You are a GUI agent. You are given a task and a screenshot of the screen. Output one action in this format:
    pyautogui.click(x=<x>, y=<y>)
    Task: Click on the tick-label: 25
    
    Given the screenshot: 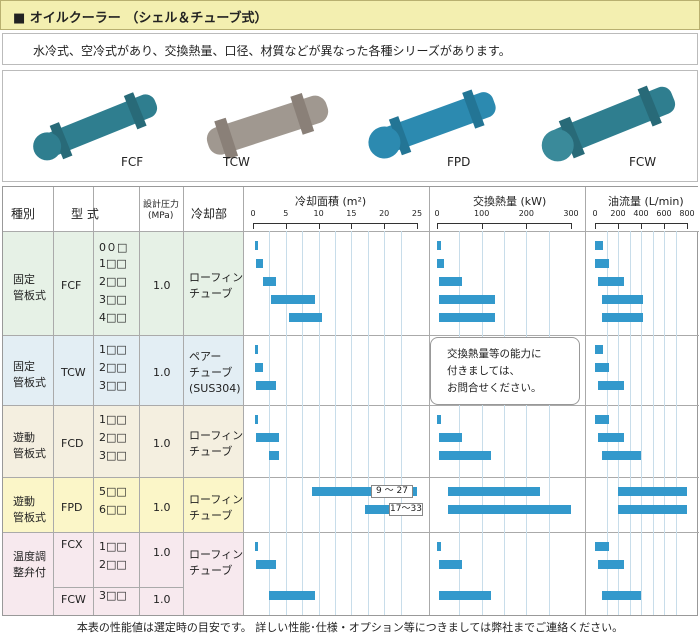 What is the action you would take?
    pyautogui.click(x=417, y=213)
    